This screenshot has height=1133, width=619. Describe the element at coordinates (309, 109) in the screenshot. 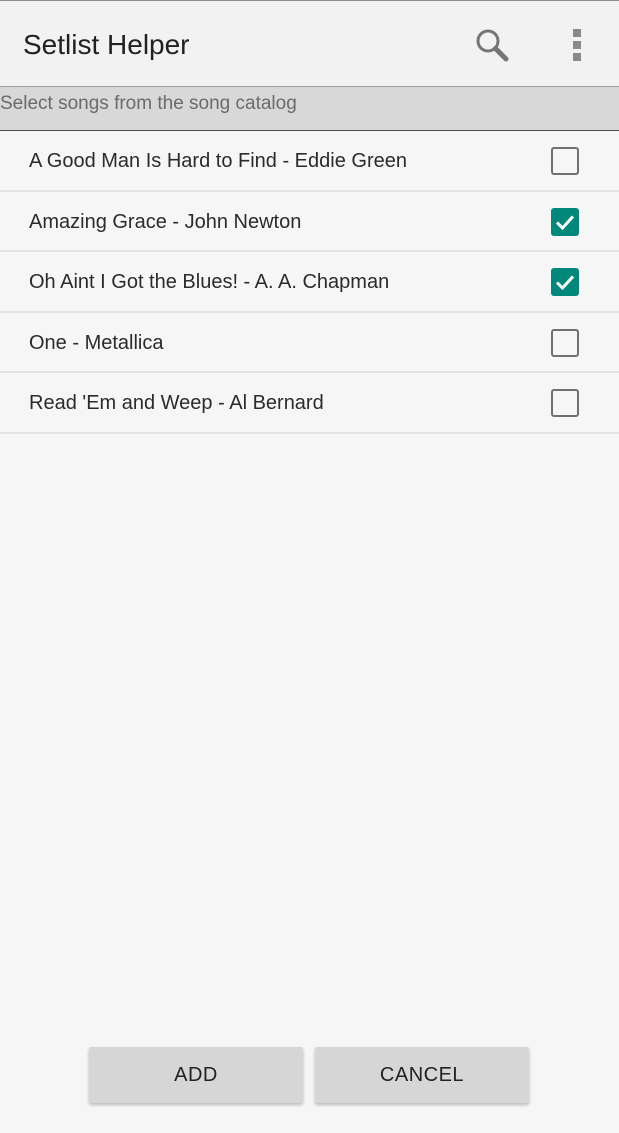

I see `catalog-subheader: Select songs from the song catalog` at that location.